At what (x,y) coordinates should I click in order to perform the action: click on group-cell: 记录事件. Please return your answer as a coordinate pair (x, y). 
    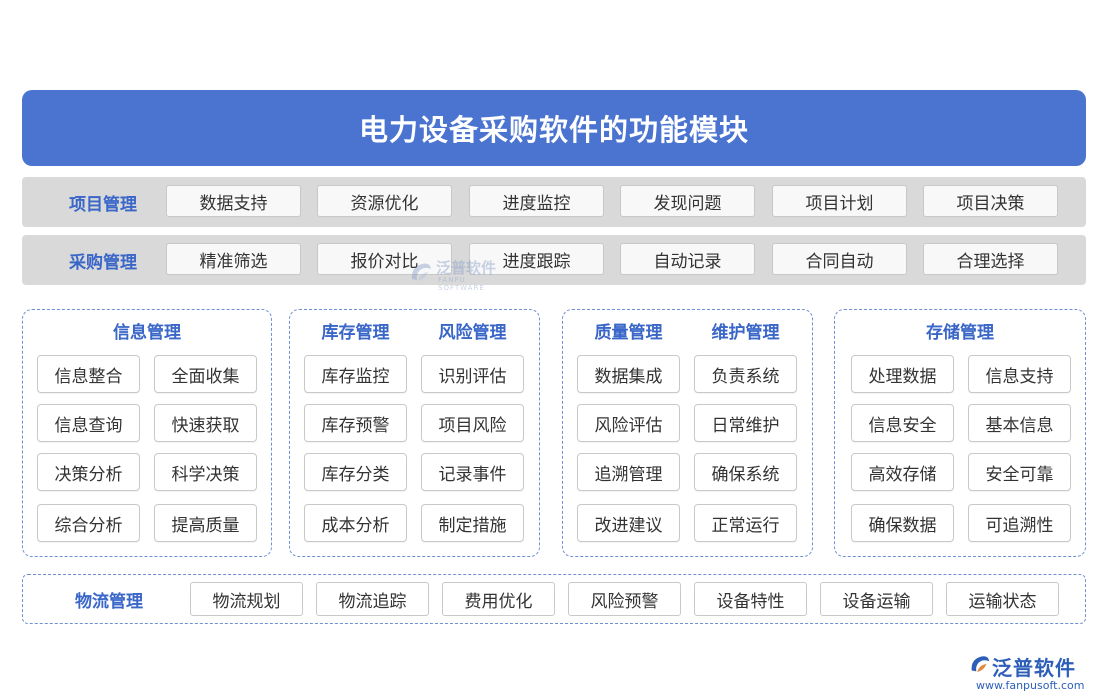
    Looking at the image, I should click on (472, 472).